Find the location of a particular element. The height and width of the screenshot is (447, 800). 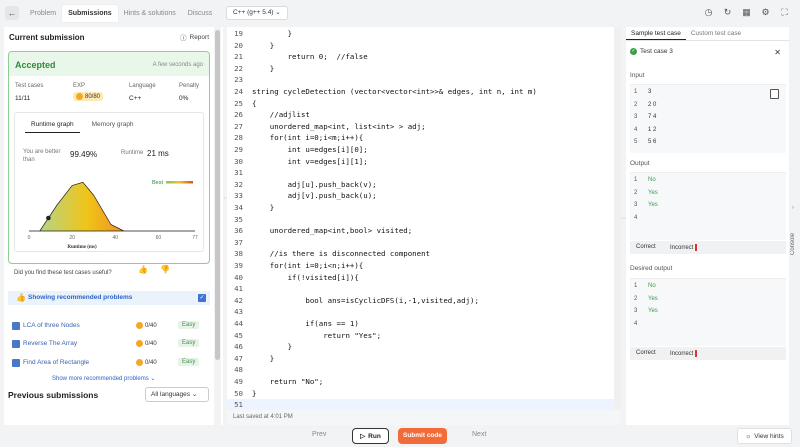

chevron-right-icon: › is located at coordinates (793, 208).